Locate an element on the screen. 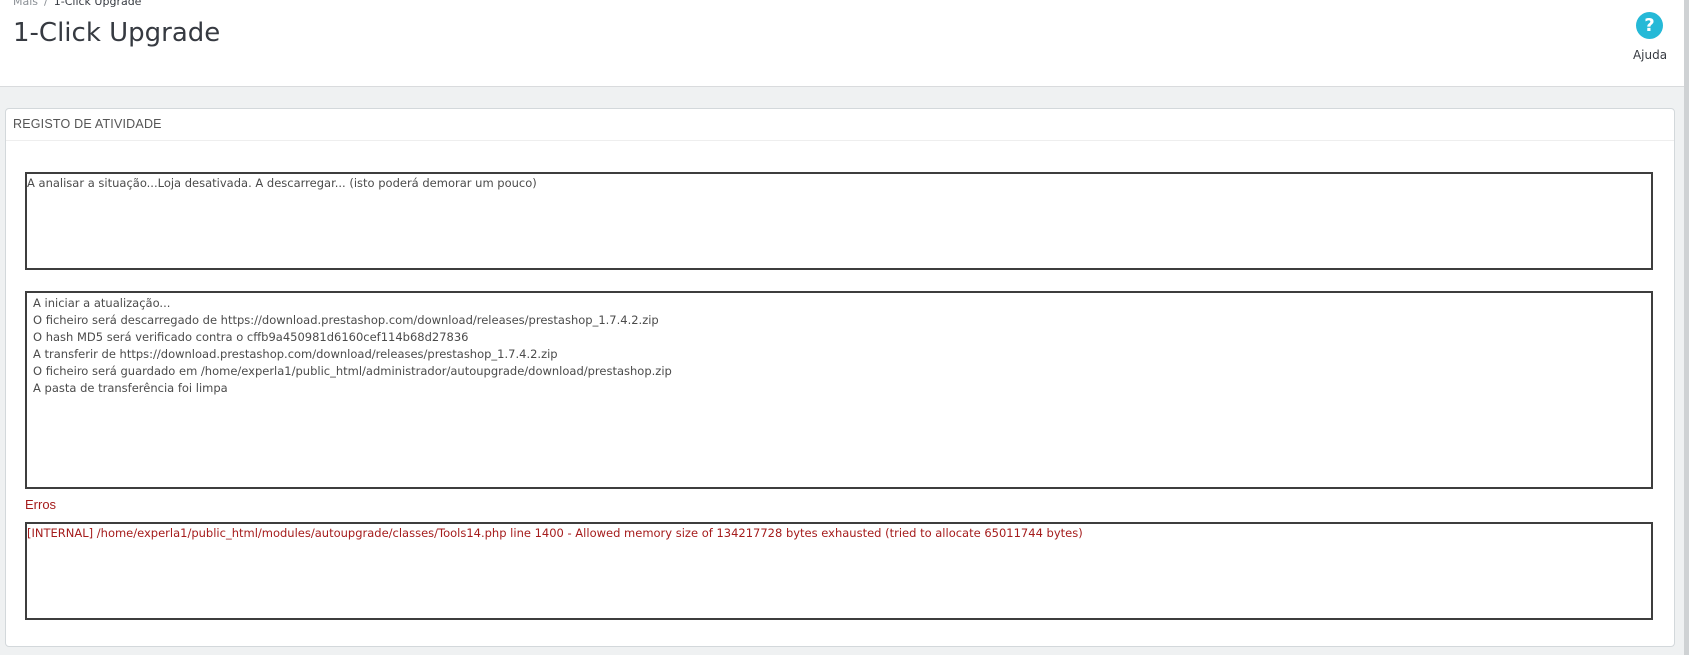 Image resolution: width=1689 pixels, height=655 pixels. errors-label: Erros is located at coordinates (41, 504).